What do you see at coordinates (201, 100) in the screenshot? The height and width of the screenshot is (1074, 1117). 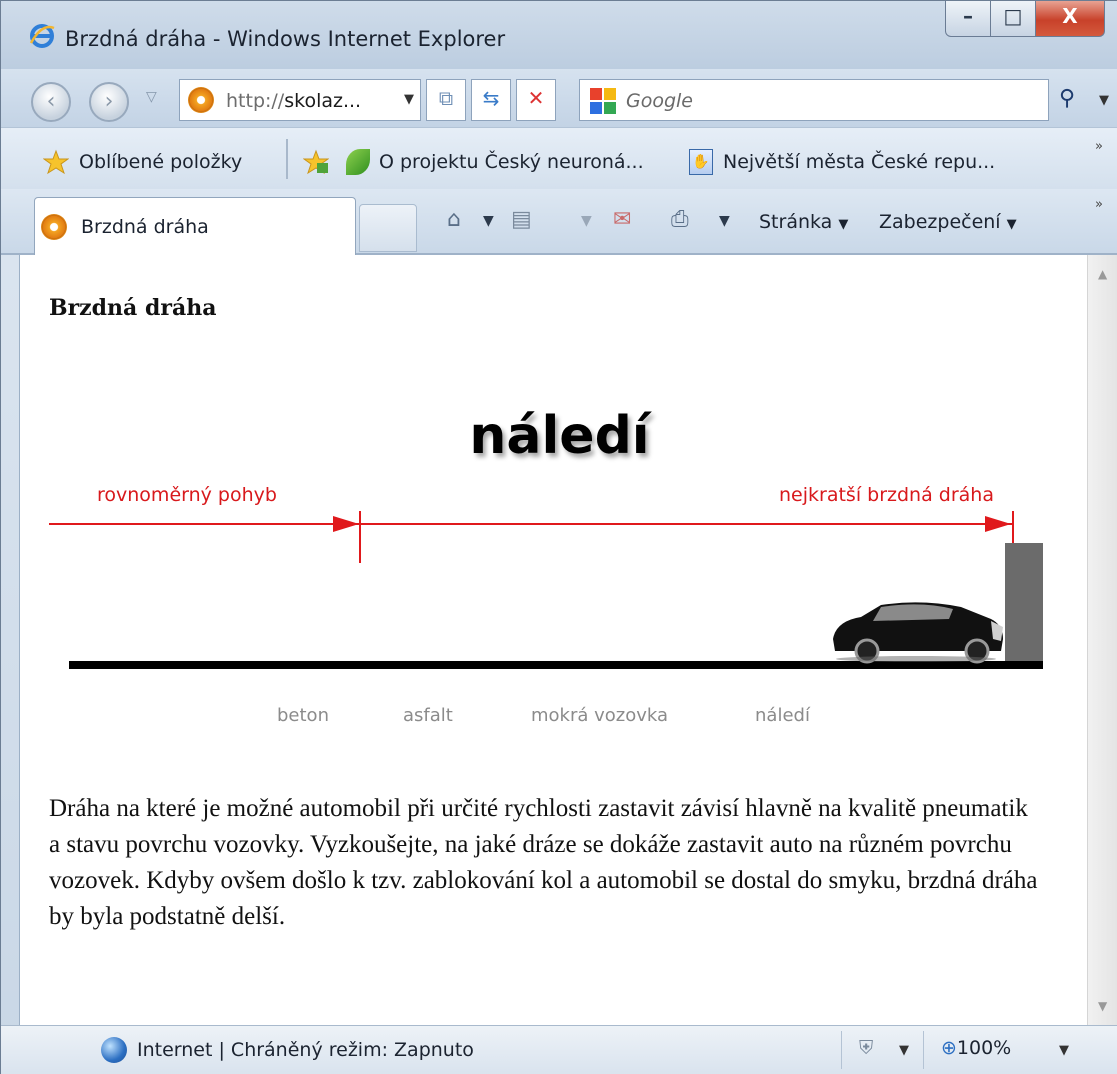 I see `page-loading-icon` at bounding box center [201, 100].